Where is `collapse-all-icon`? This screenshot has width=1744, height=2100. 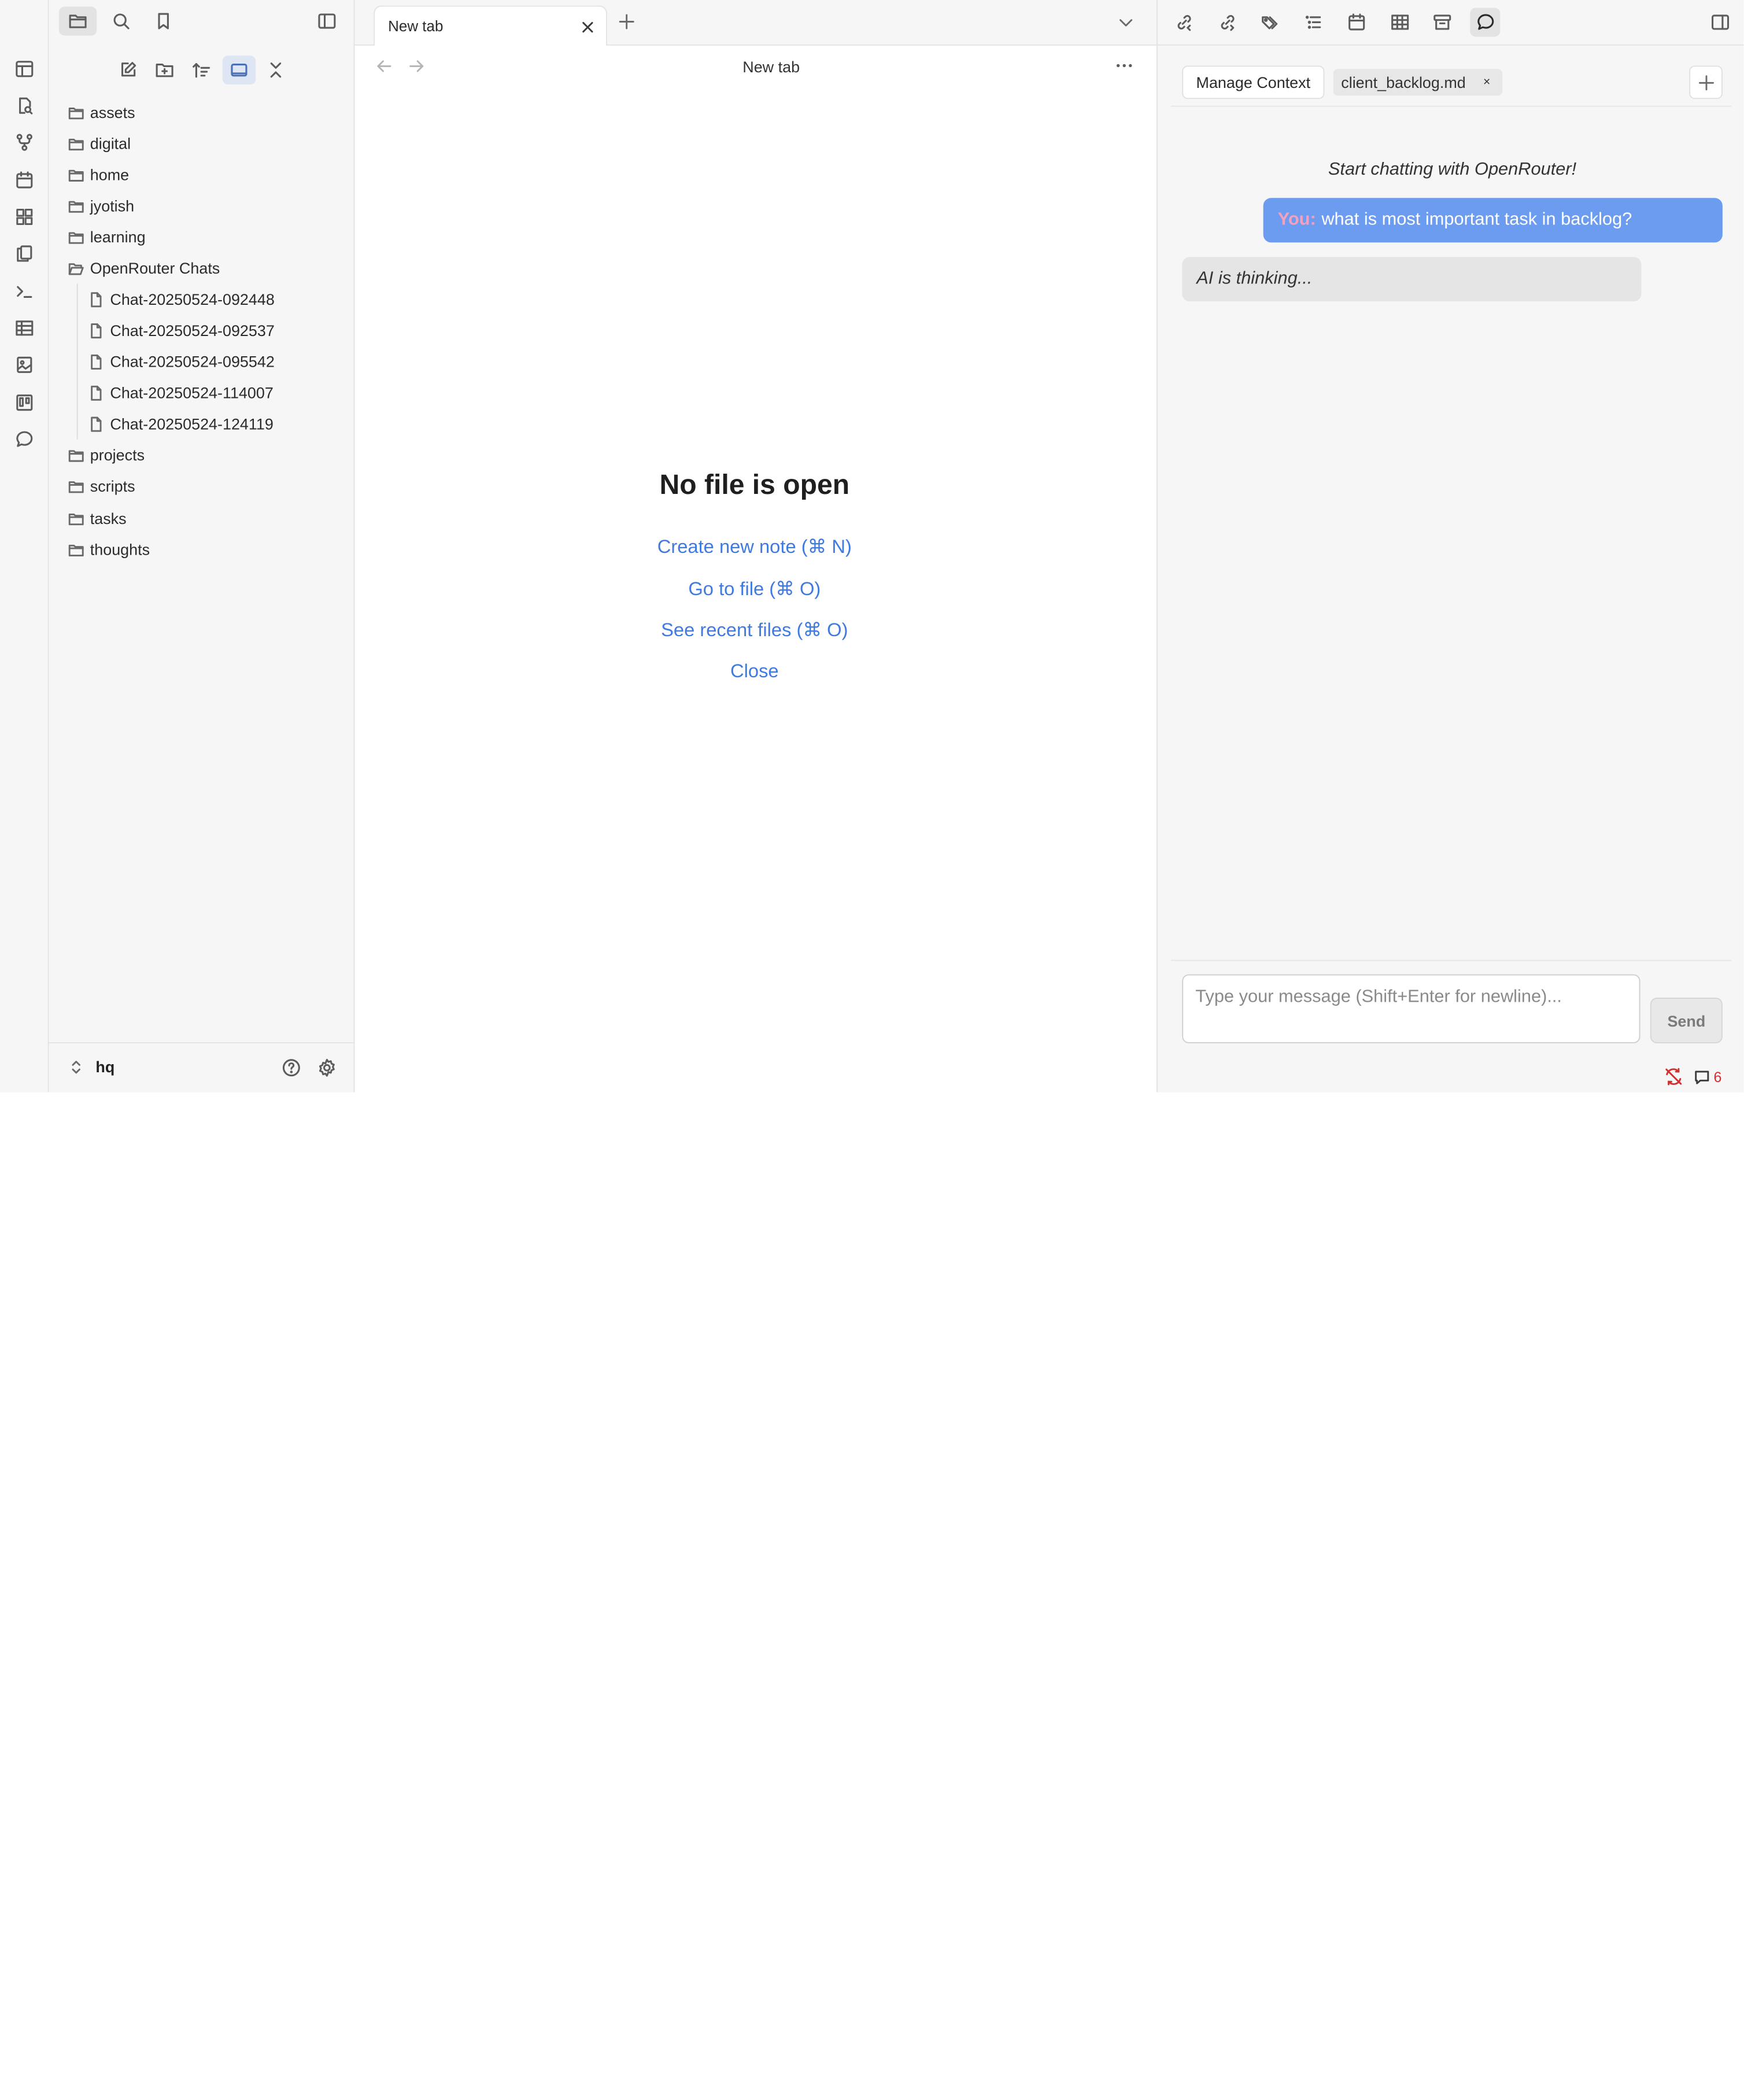 collapse-all-icon is located at coordinates (276, 70).